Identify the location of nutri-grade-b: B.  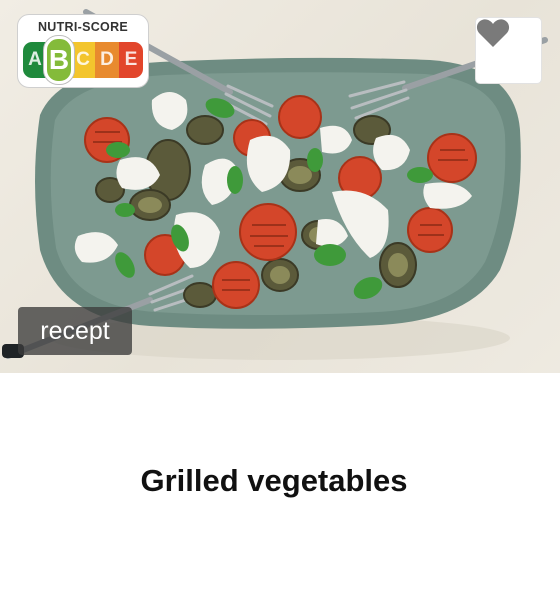
(59, 60).